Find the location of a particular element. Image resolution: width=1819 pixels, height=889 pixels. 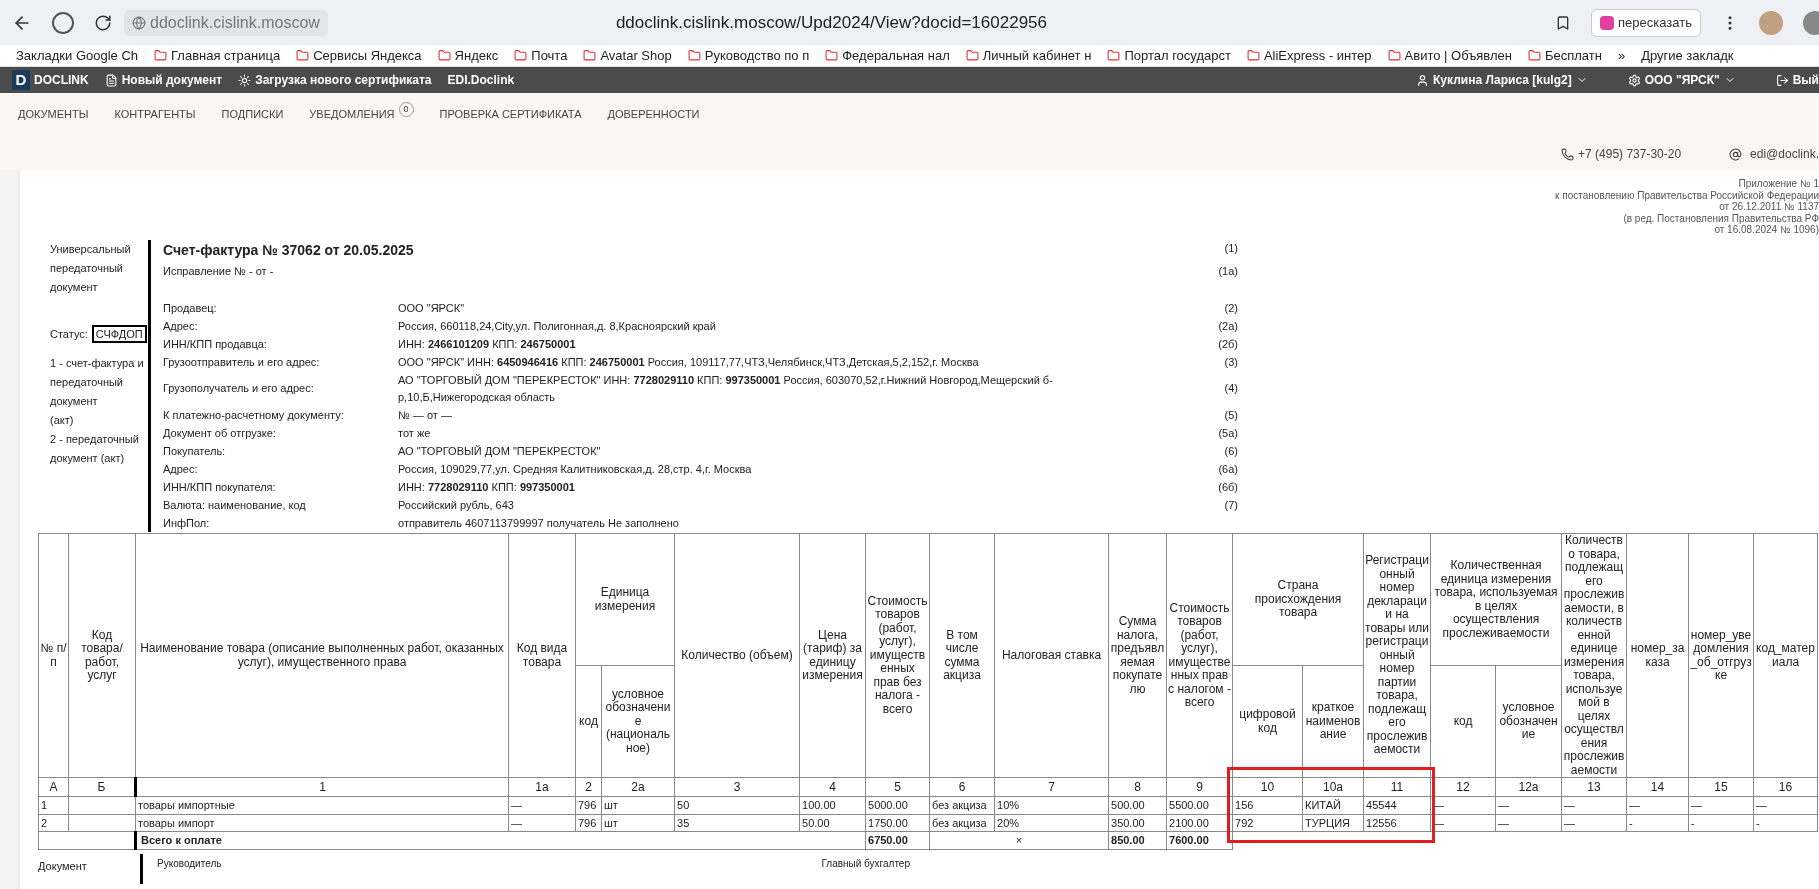

bookmark-item: Руководство по п is located at coordinates (748, 55).